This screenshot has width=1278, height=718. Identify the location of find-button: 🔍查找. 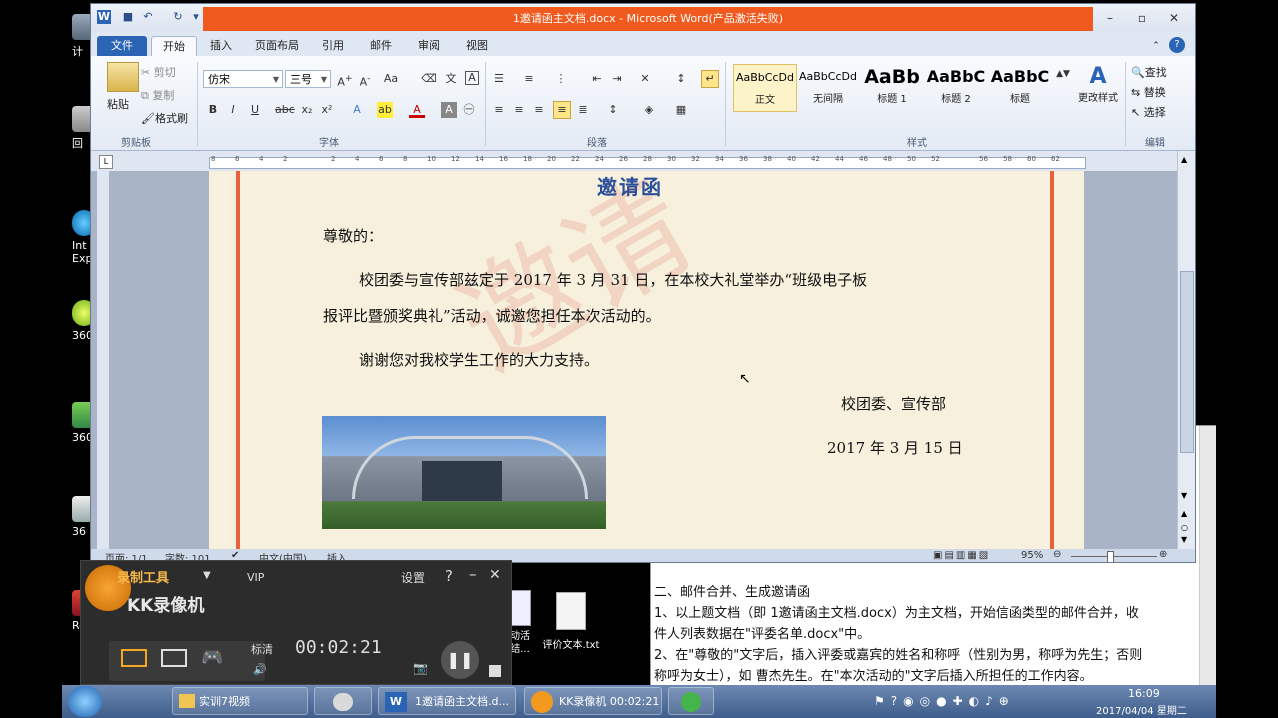
(1149, 72).